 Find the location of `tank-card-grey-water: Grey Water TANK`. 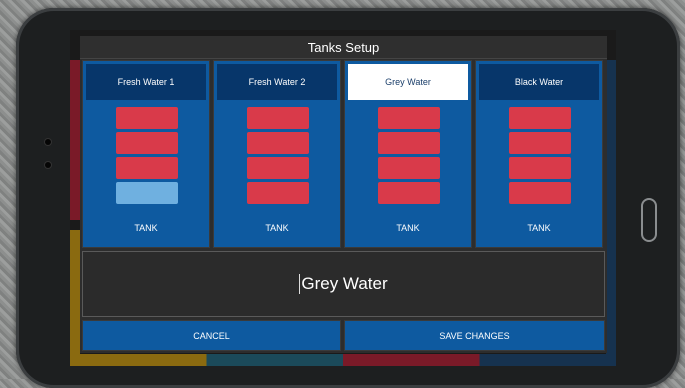

tank-card-grey-water: Grey Water TANK is located at coordinates (408, 154).